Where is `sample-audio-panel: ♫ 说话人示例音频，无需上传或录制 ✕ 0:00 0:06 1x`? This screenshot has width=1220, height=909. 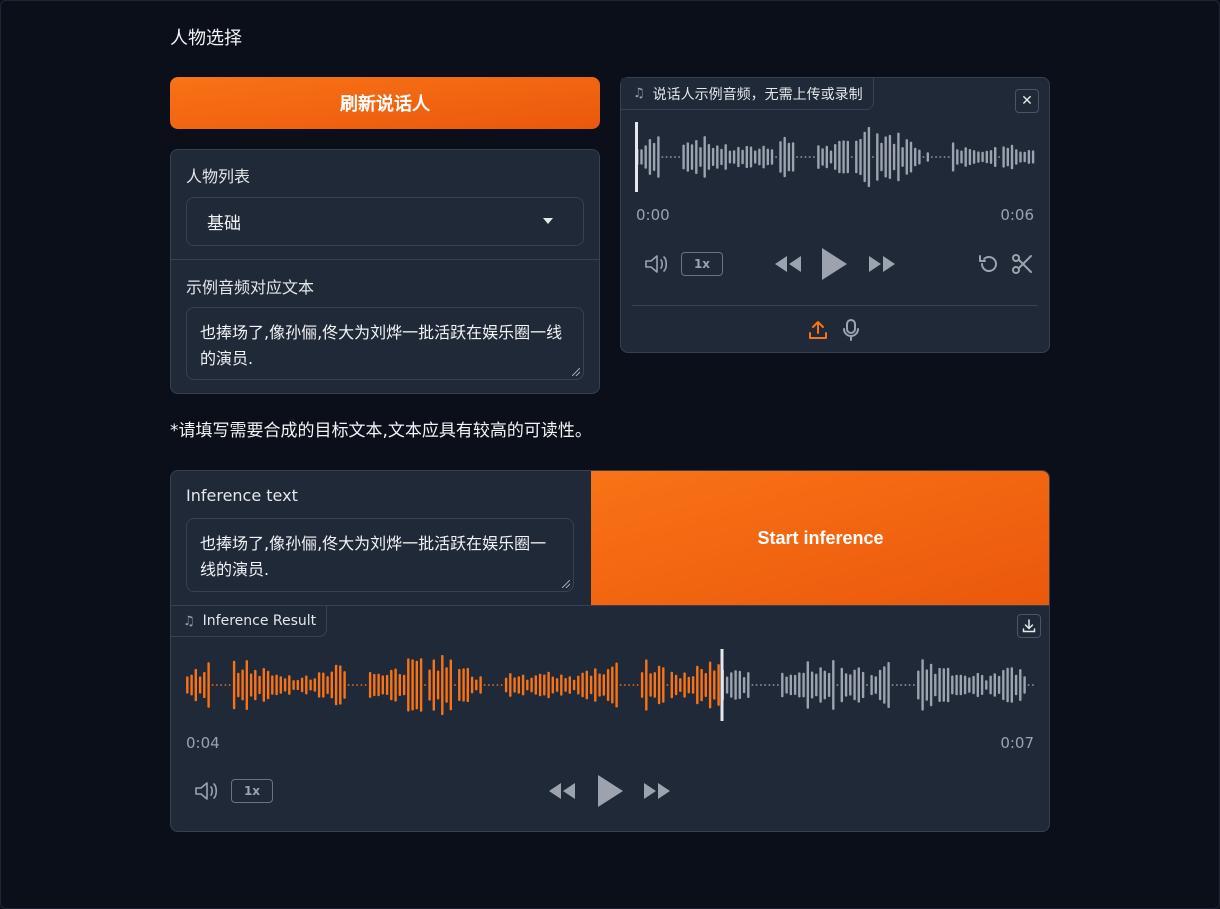
sample-audio-panel: ♫ 说话人示例音频，无需上传或录制 ✕ 0:00 0:06 1x is located at coordinates (835, 215).